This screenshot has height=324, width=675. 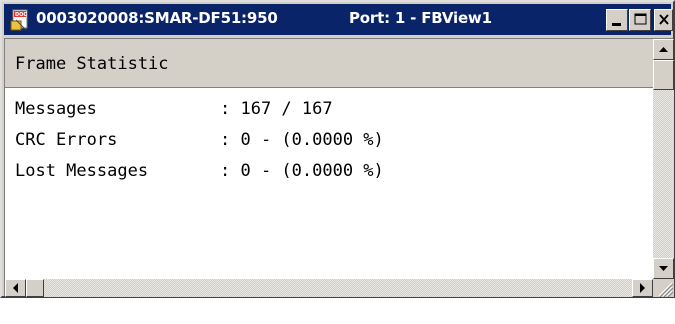 I want to click on scroll-right-button, so click(x=642, y=288).